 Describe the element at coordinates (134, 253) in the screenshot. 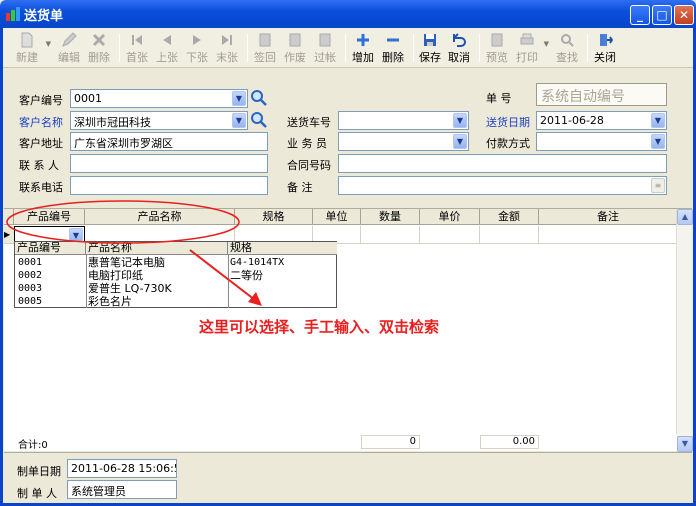

I see `annotation-overlay` at that location.